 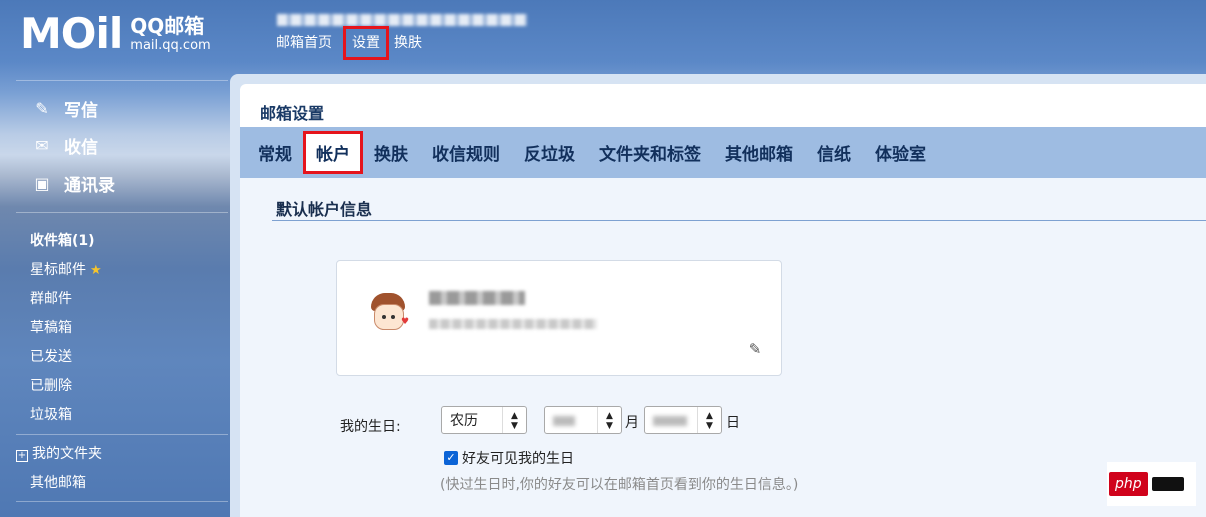 I want to click on folder-inbox: 收件箱(1), so click(x=66, y=241).